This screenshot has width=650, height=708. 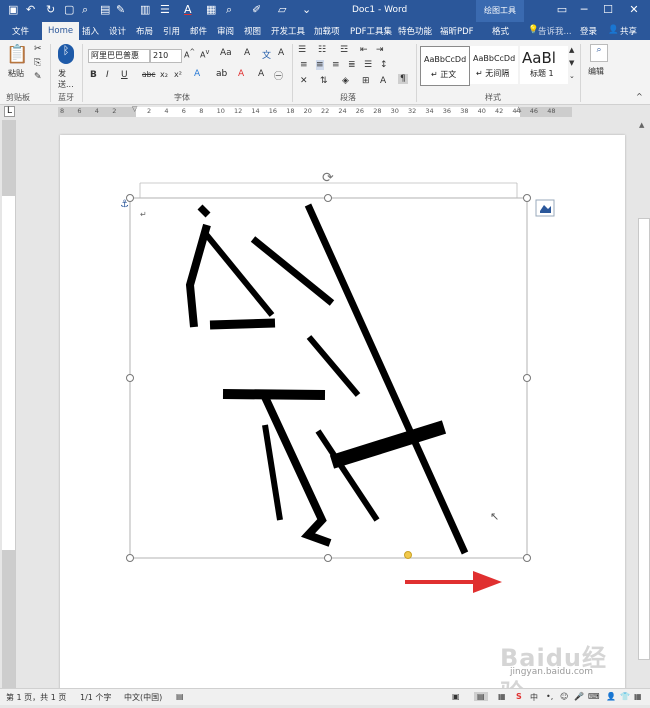 What do you see at coordinates (634, 9) in the screenshot?
I see `close-icon: ✕` at bounding box center [634, 9].